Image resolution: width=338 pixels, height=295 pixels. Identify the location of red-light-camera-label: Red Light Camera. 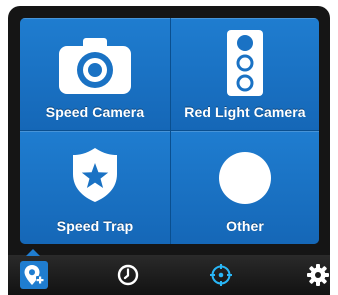
(245, 112).